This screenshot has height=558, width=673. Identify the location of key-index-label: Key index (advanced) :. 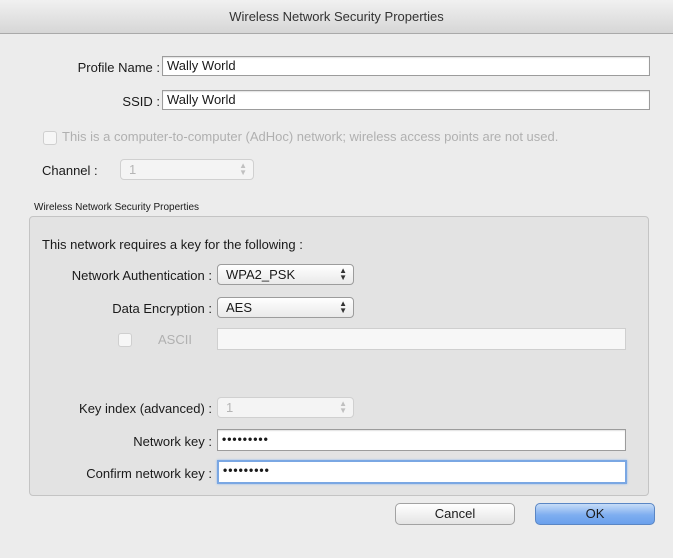
(145, 408).